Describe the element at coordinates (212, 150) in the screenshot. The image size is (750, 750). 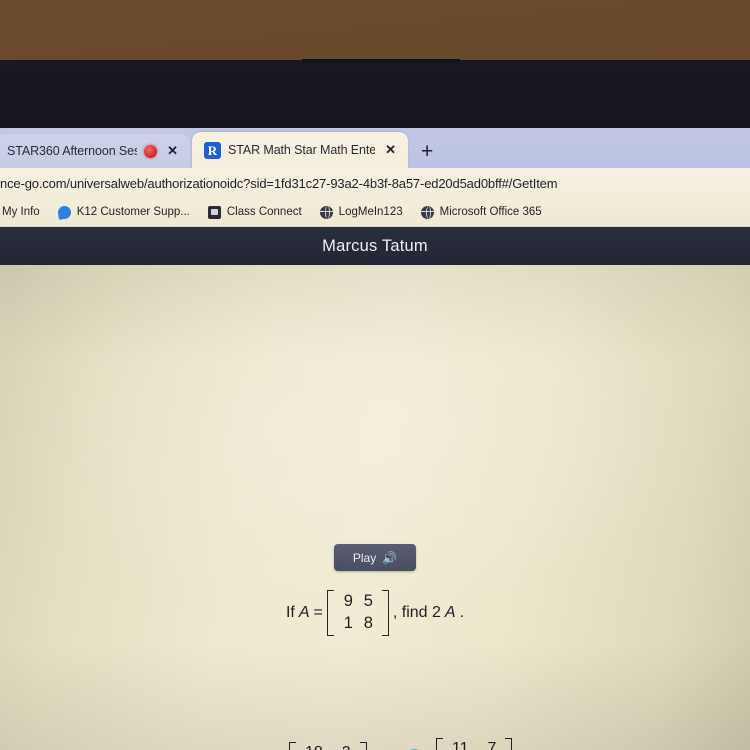
I see `renaissance-r-icon: R` at that location.